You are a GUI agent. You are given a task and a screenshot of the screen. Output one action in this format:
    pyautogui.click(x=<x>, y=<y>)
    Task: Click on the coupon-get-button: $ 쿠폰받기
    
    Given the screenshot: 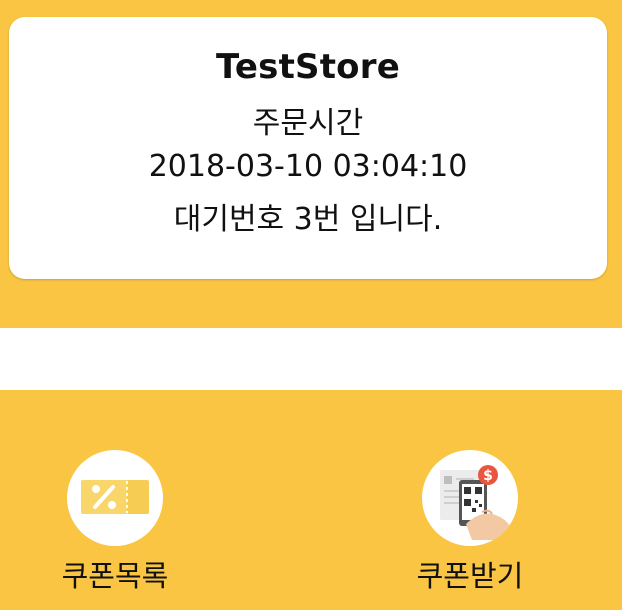 What is the action you would take?
    pyautogui.click(x=470, y=525)
    